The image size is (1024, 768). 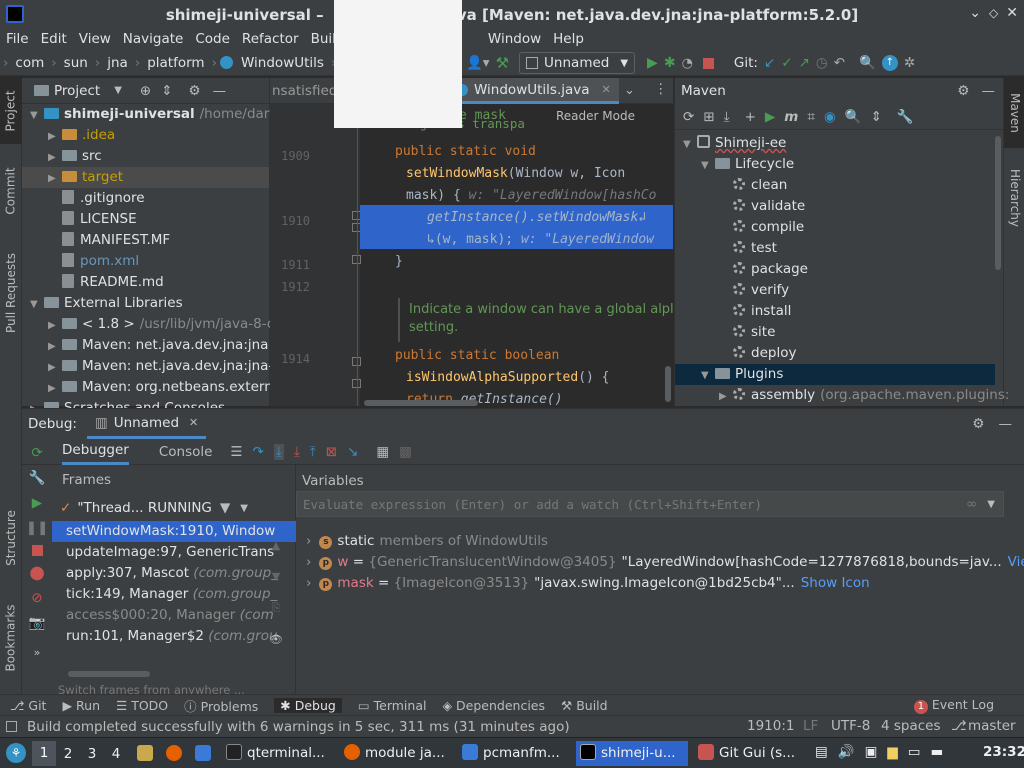 I want to click on variable-row: › s static members of WindowUtils, so click(x=427, y=541).